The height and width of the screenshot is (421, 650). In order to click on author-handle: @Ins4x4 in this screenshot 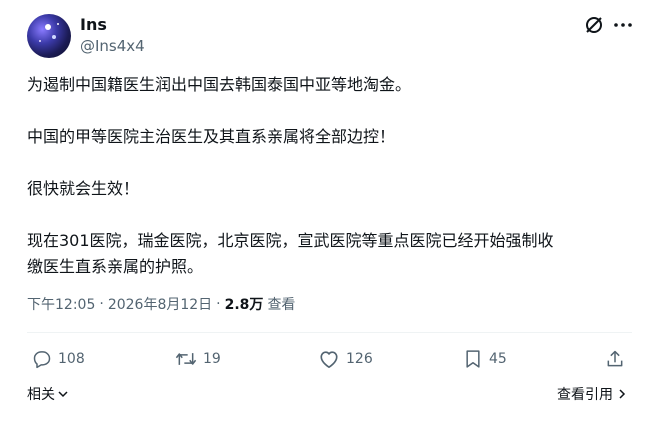, I will do `click(112, 46)`.